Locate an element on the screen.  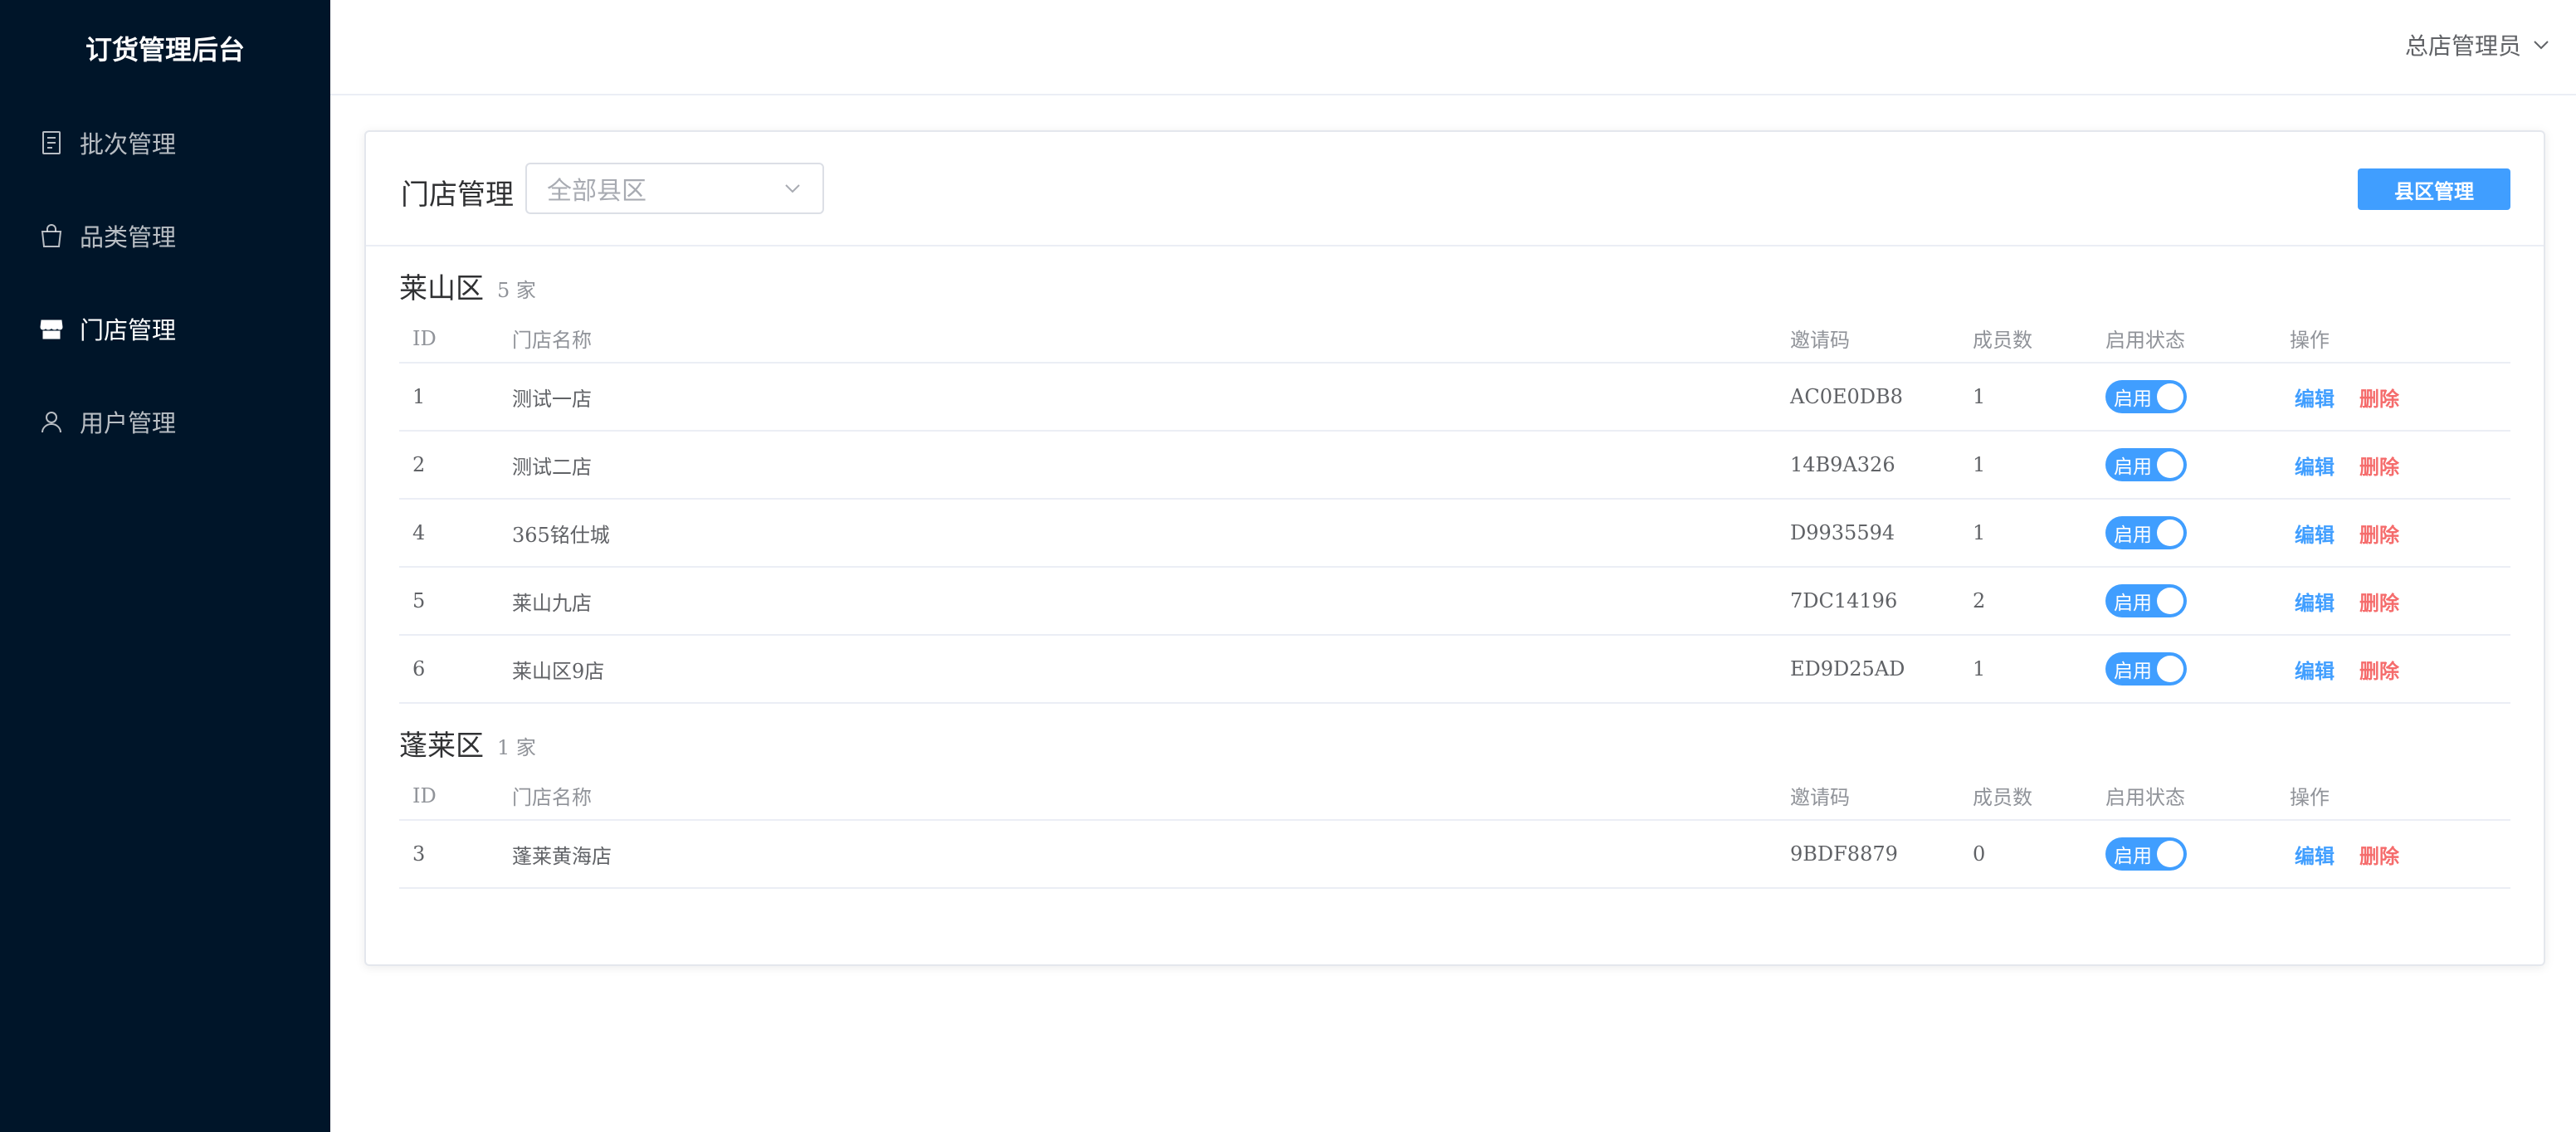
user-menu: 总店管理员 is located at coordinates (2478, 44).